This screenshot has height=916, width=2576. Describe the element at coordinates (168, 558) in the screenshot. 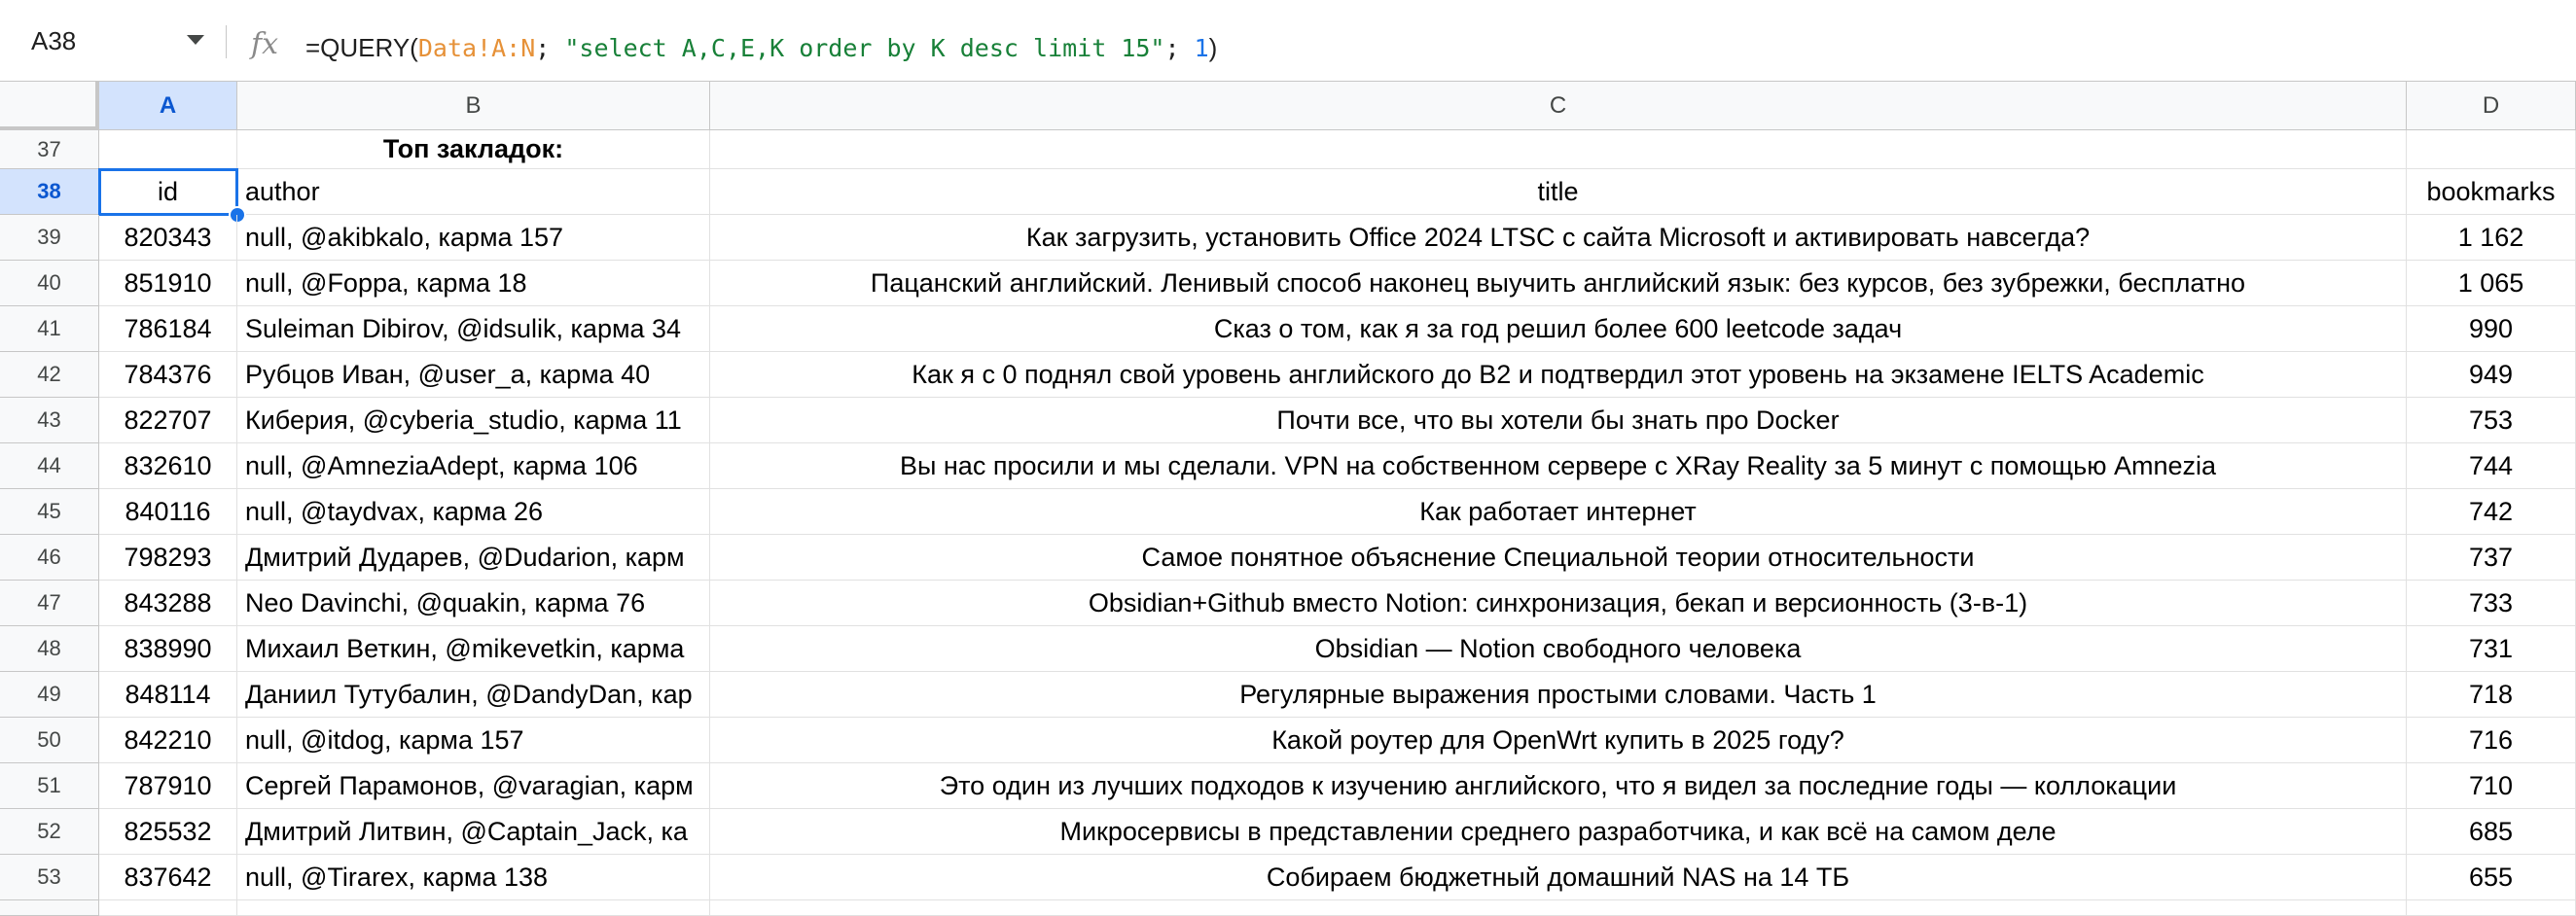

I see `table-cell-id: 798293` at that location.